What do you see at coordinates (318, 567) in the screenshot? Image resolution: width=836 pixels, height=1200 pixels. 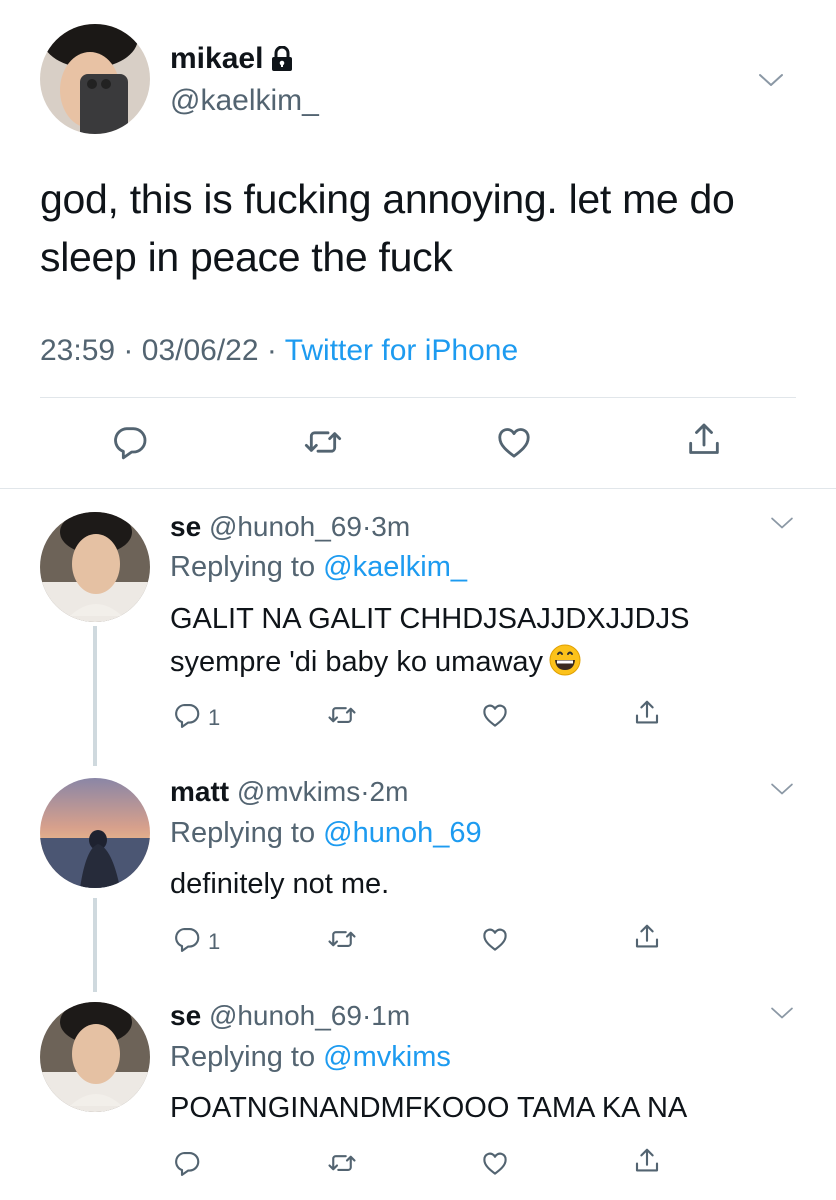 I see `replying-to: Replying to @kaelkim_` at bounding box center [318, 567].